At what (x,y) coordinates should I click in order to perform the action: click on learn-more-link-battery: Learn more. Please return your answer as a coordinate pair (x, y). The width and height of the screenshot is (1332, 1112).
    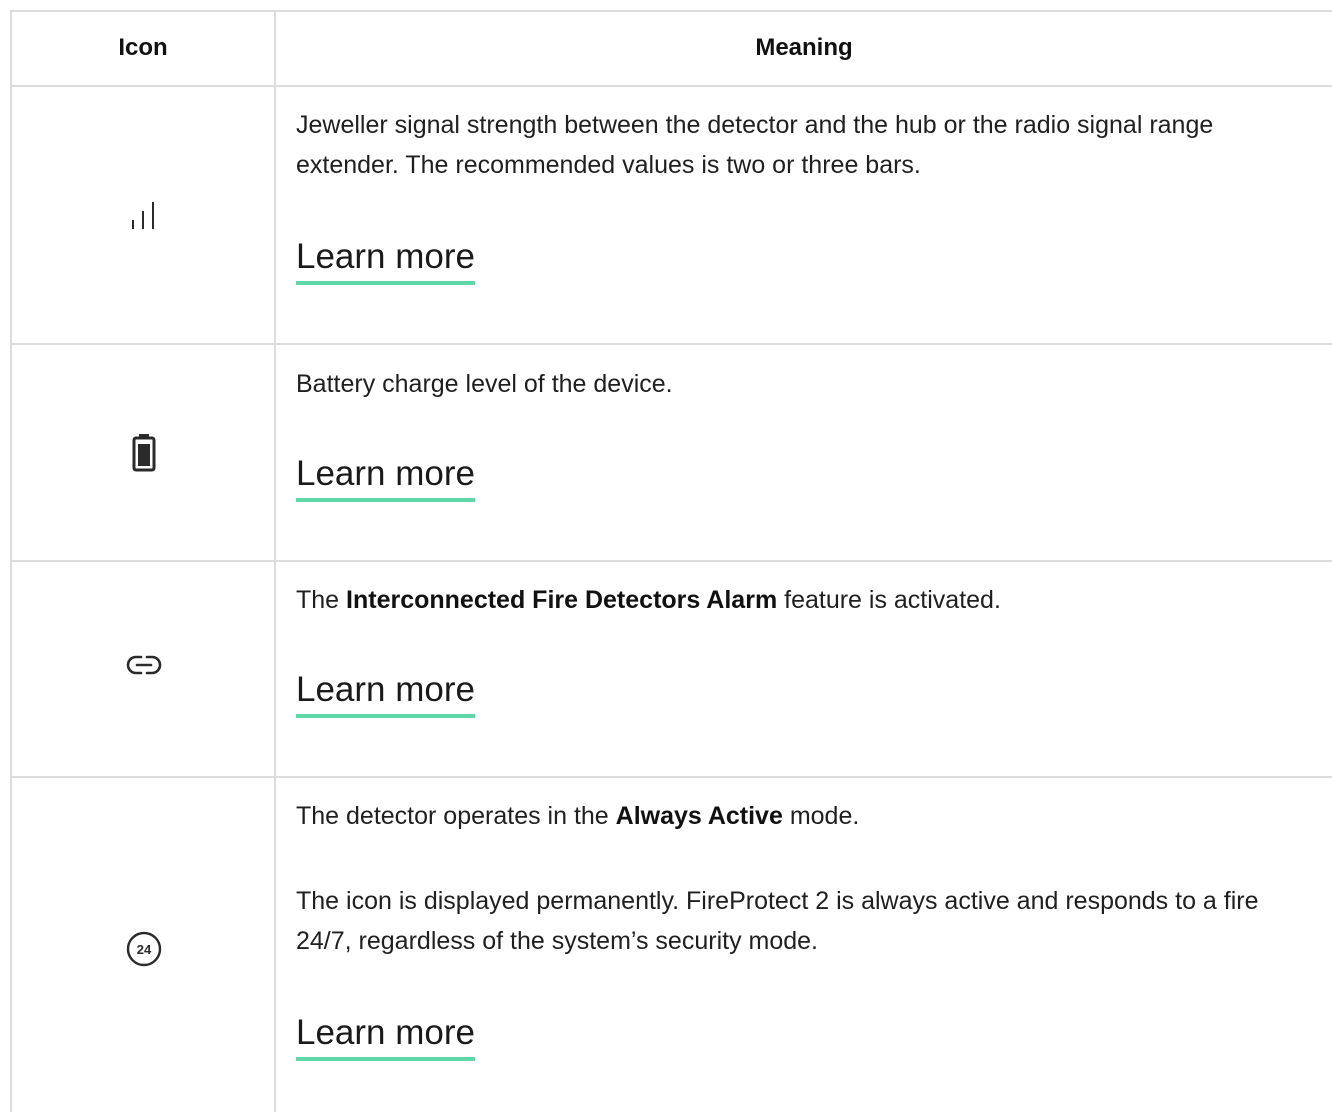
    Looking at the image, I should click on (385, 477).